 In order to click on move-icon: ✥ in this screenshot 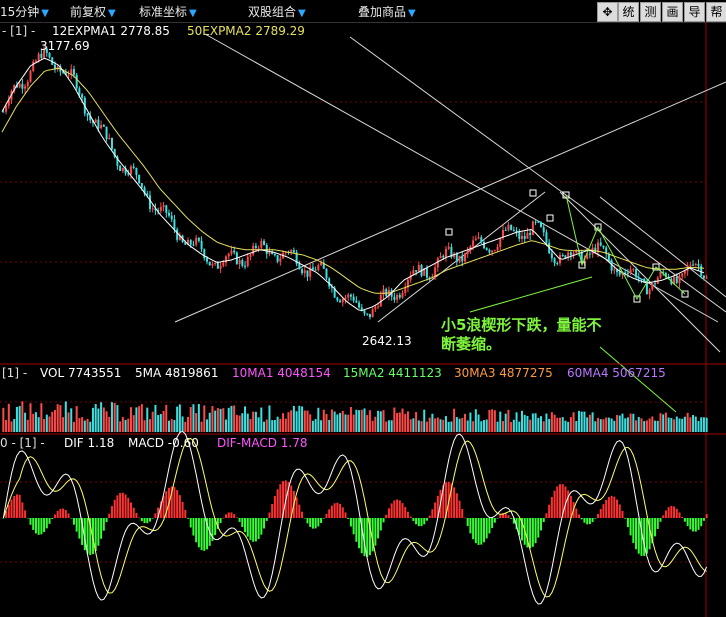, I will do `click(607, 12)`.